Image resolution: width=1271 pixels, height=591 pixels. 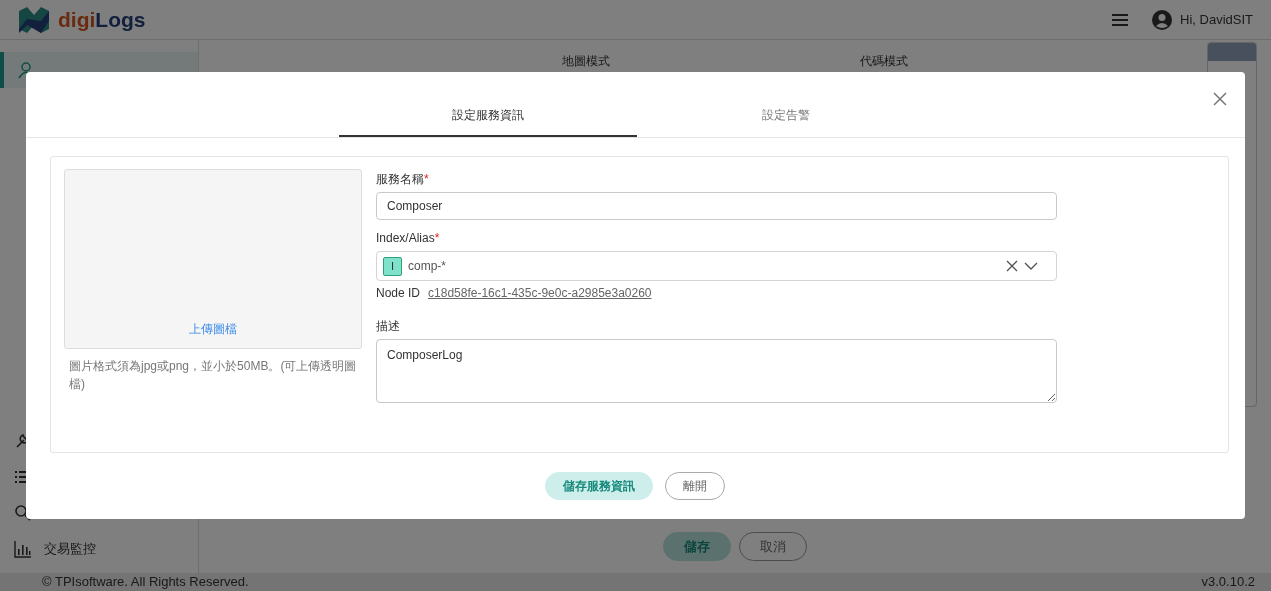 I want to click on sidebar-item: 交易監控, so click(x=99, y=549).